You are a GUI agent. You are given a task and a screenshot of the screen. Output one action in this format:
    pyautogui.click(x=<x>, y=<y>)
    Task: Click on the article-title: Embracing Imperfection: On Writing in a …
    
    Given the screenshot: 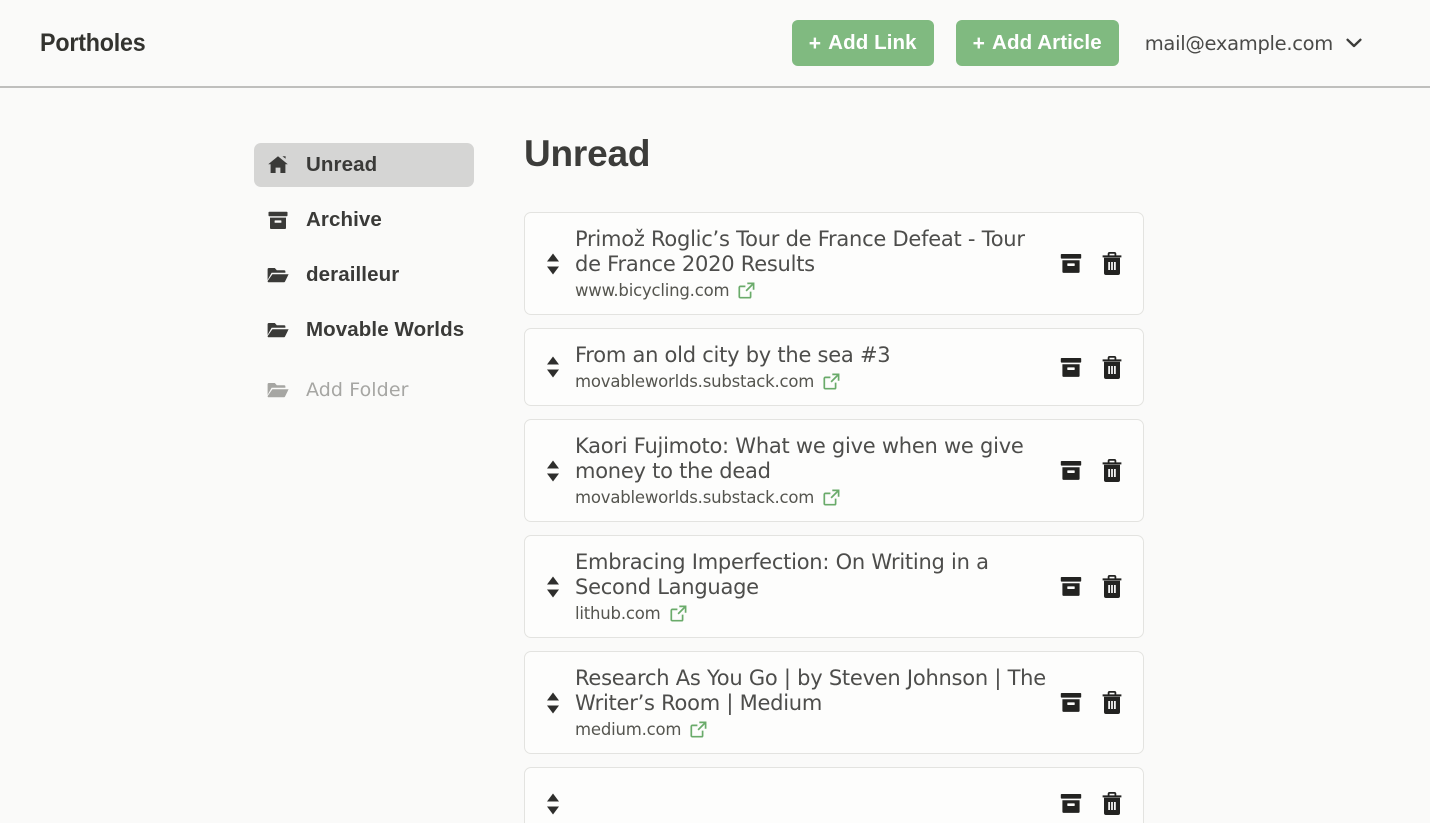 What is the action you would take?
    pyautogui.click(x=812, y=575)
    